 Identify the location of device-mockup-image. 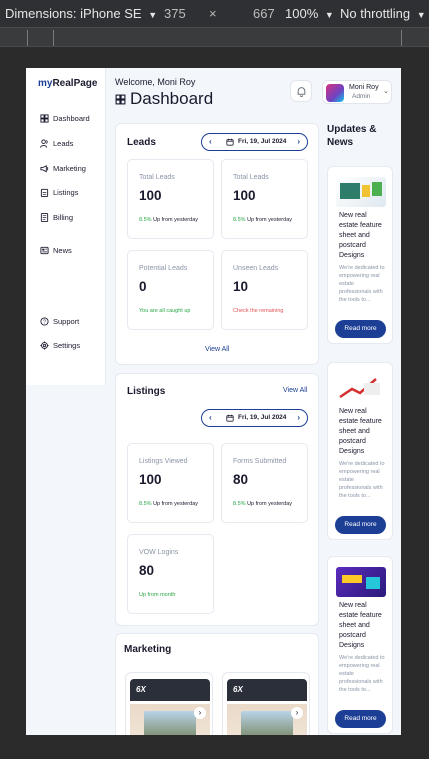
(361, 190).